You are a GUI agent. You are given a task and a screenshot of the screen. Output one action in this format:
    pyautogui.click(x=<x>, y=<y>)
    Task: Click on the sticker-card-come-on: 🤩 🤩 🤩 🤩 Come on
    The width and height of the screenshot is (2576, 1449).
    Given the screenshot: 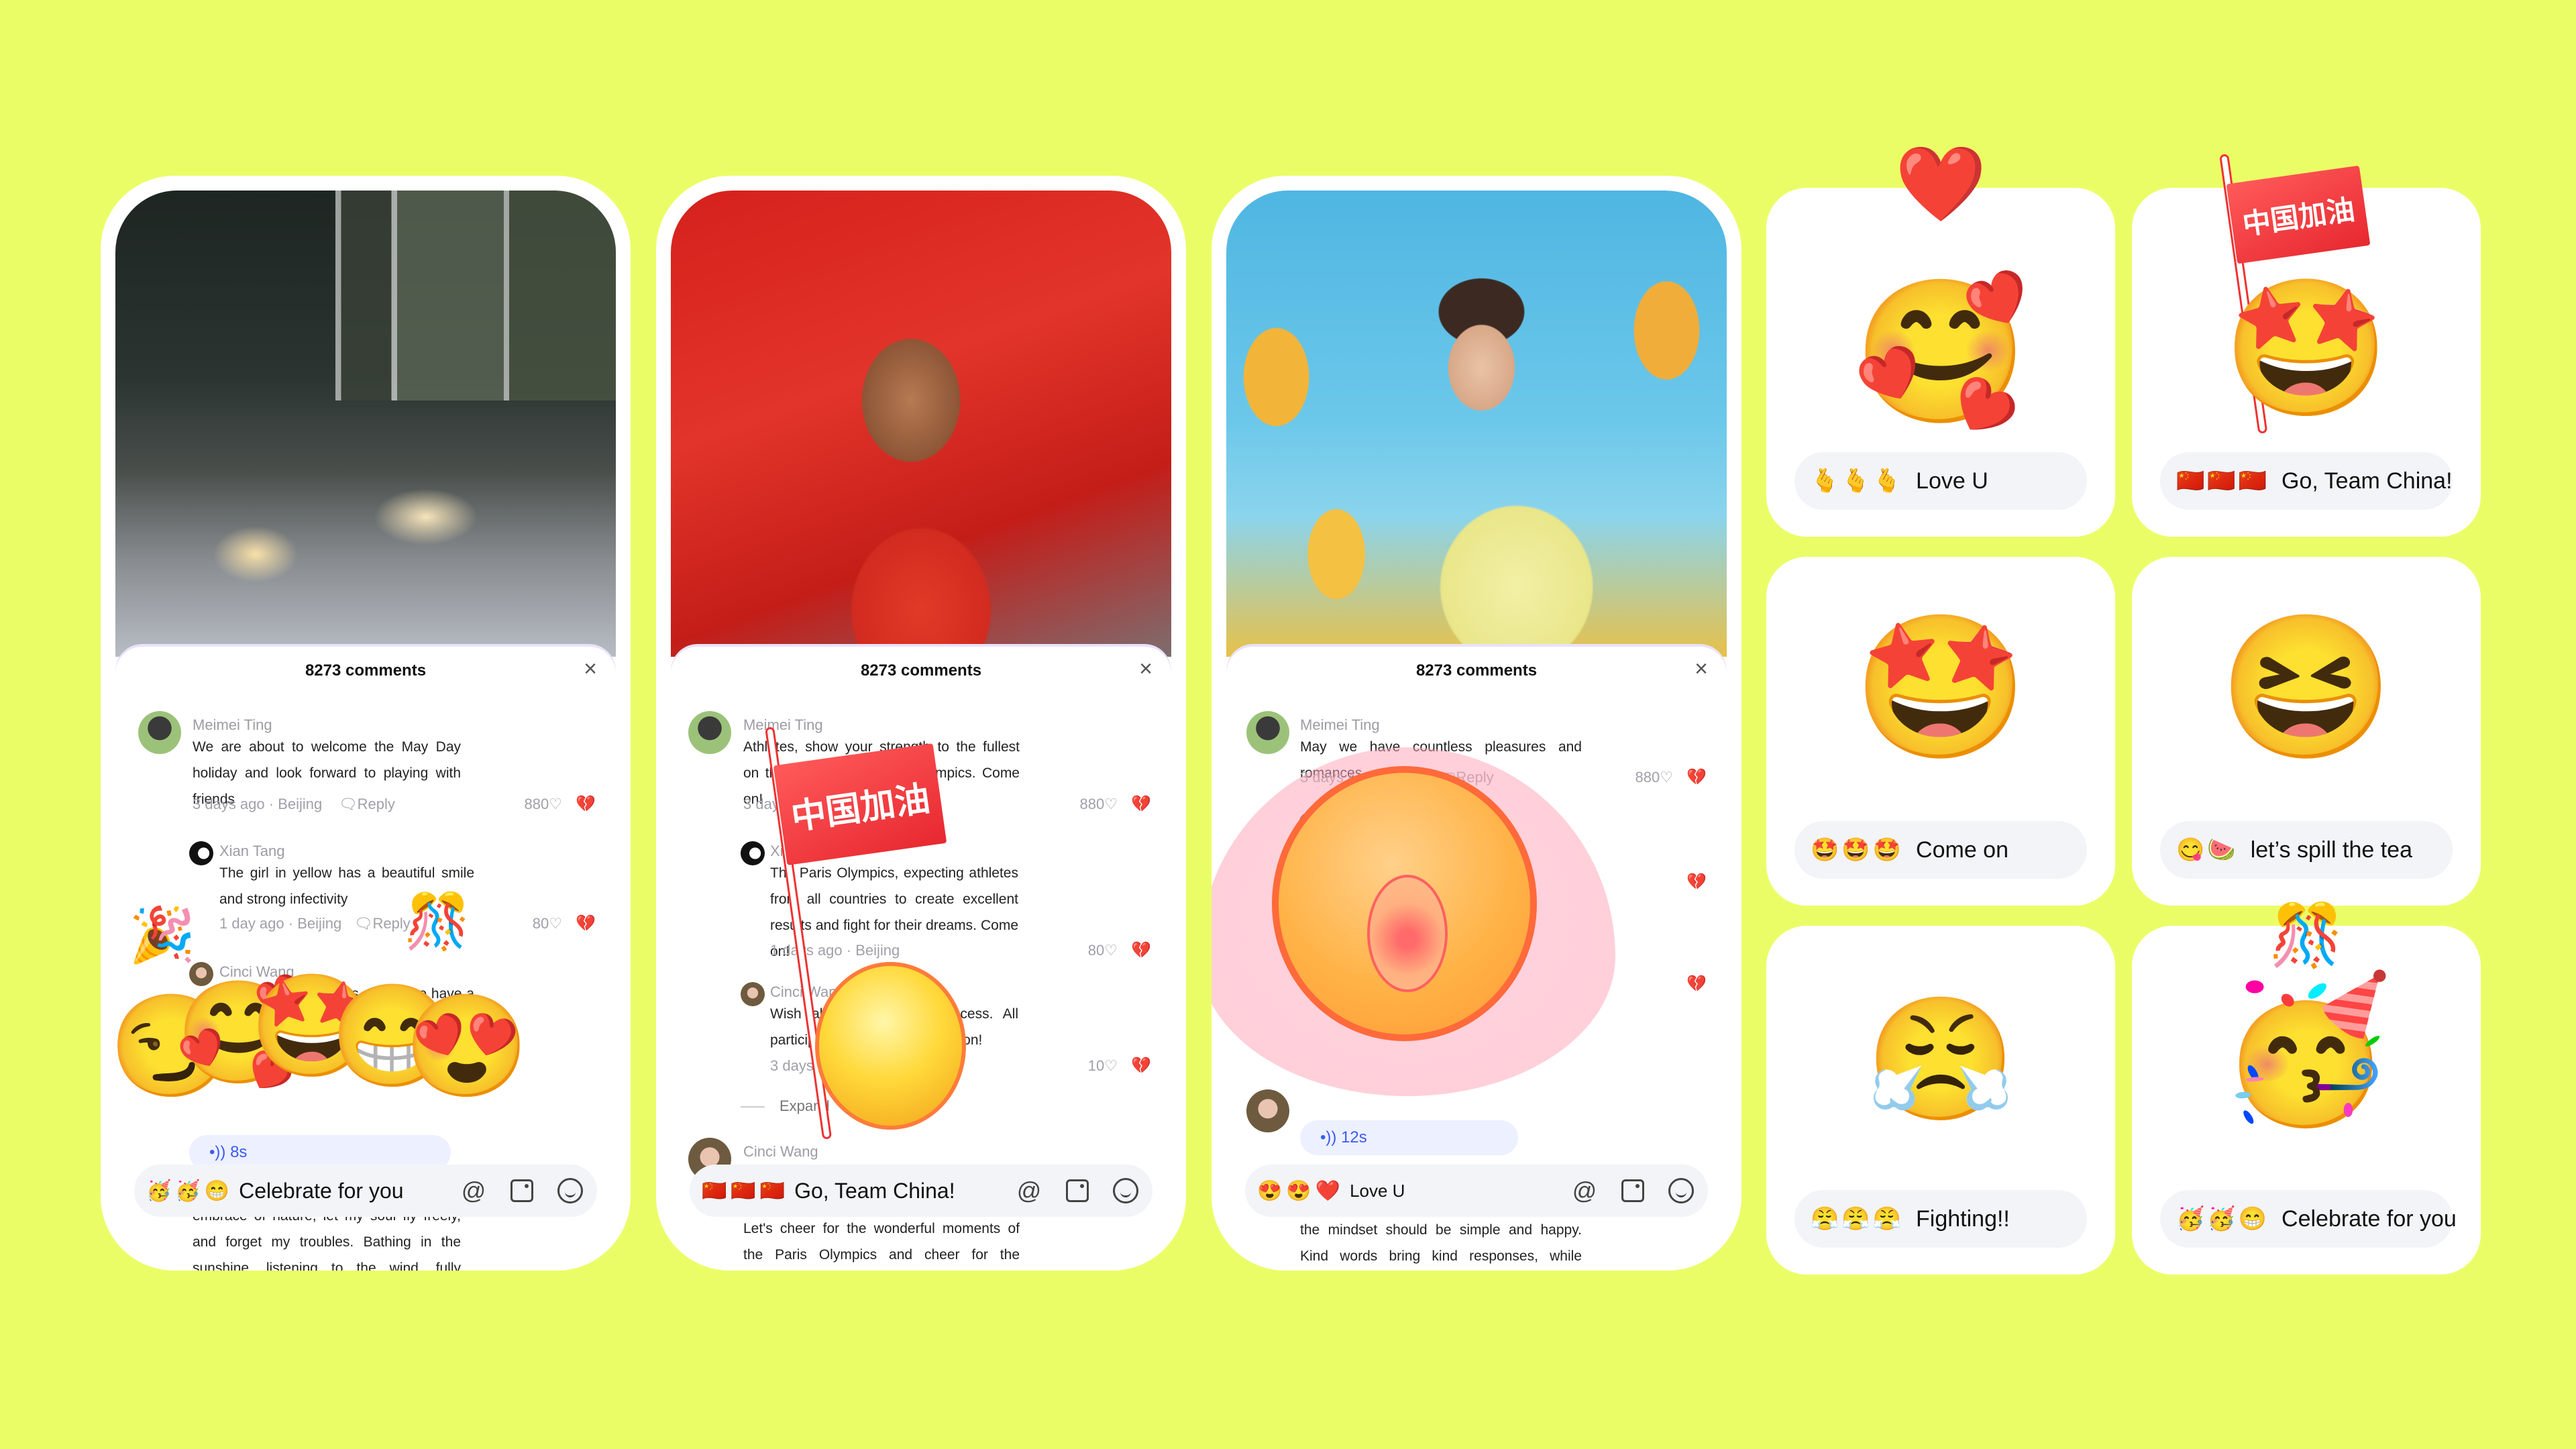 What is the action you would take?
    pyautogui.click(x=1940, y=731)
    